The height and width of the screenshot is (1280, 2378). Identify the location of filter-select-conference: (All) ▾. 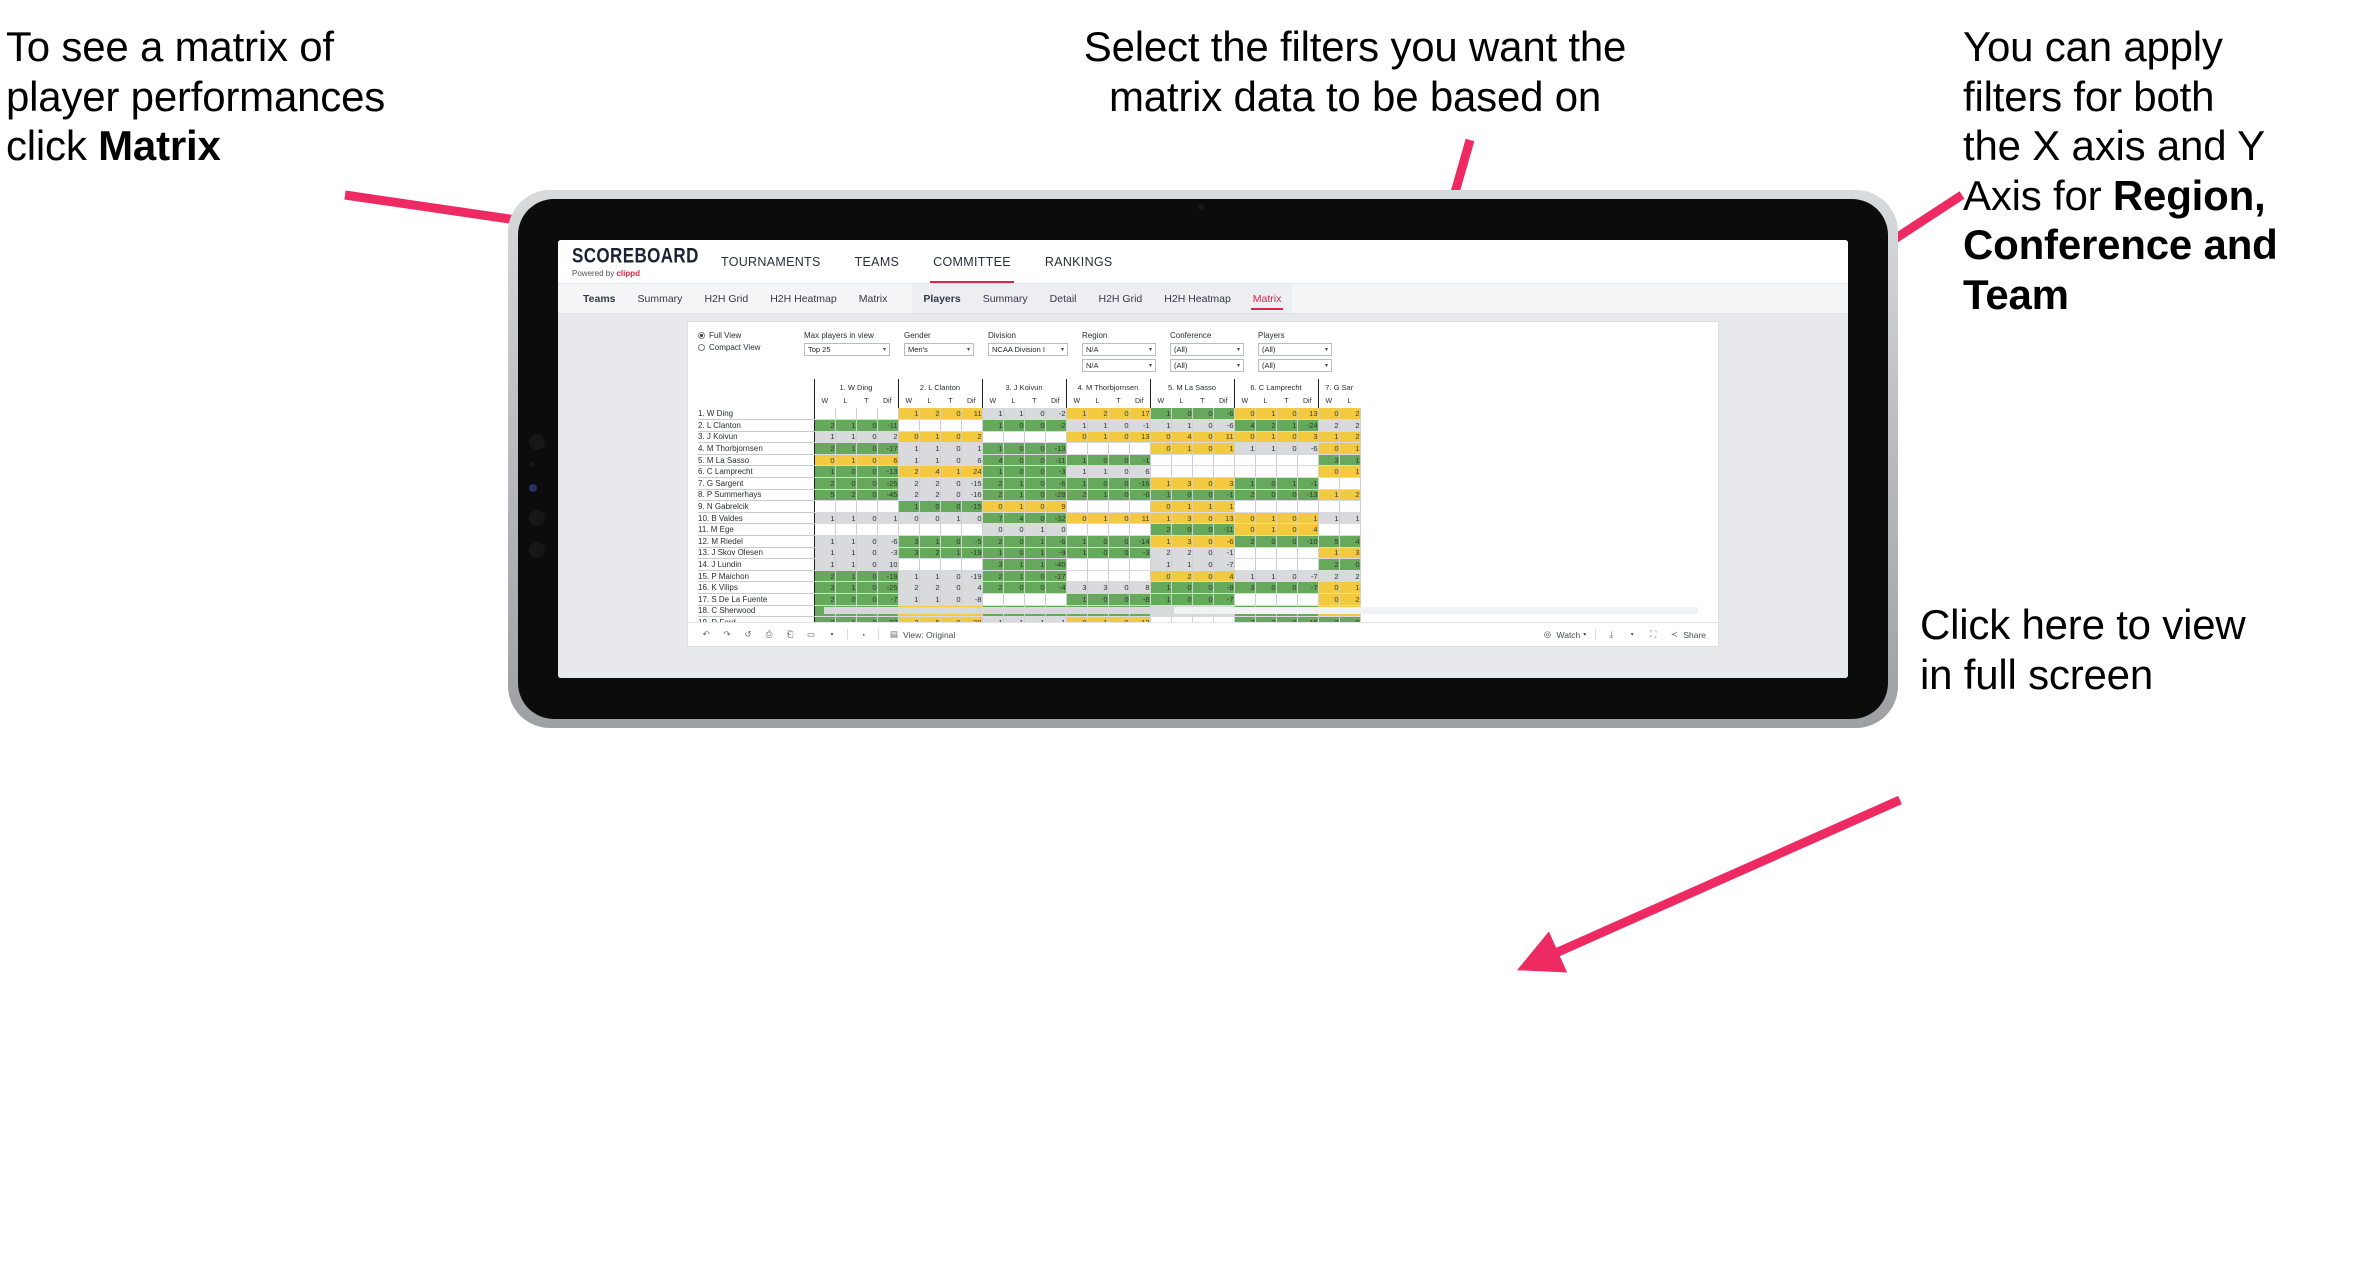
(1207, 349).